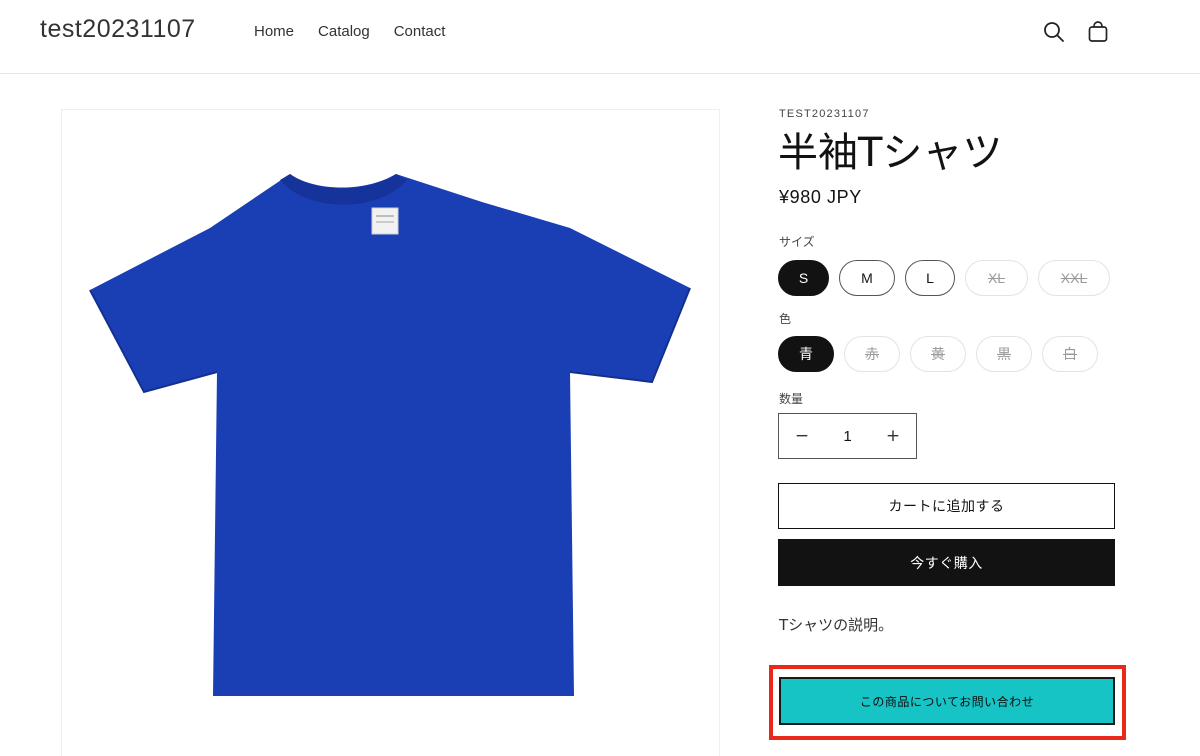 The image size is (1200, 756). I want to click on add-to-cart-button: カートに追加する, so click(946, 506).